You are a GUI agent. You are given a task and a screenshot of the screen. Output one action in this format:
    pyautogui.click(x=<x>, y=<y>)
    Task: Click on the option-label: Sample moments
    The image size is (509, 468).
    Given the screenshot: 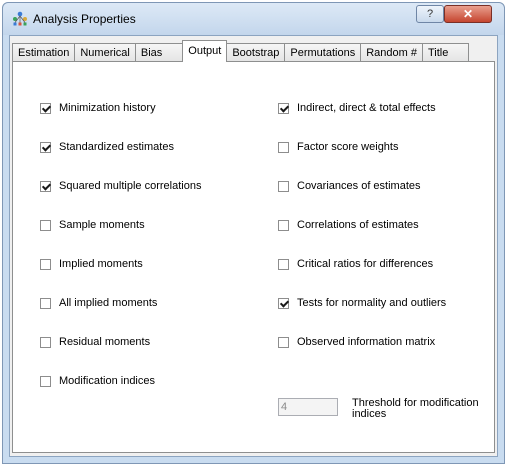 What is the action you would take?
    pyautogui.click(x=102, y=225)
    